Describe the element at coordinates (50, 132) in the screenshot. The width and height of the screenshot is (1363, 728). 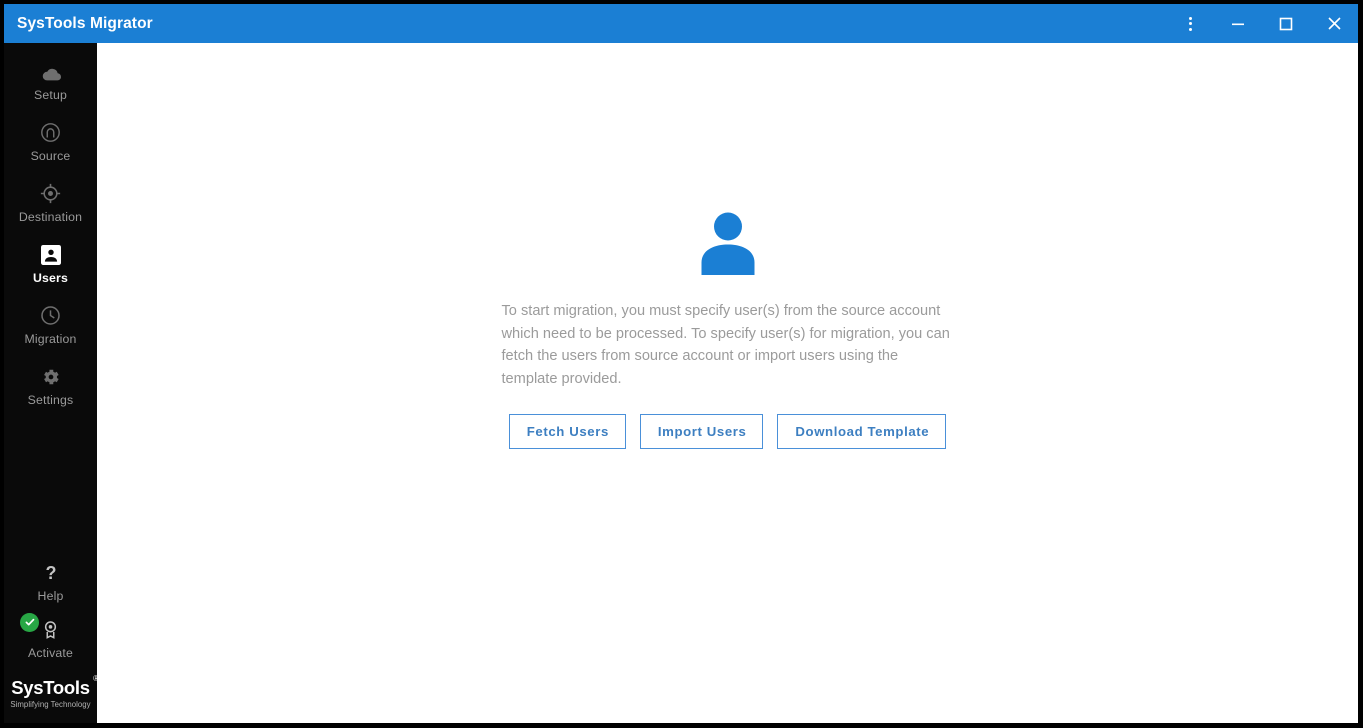
I see `source-arch-icon` at that location.